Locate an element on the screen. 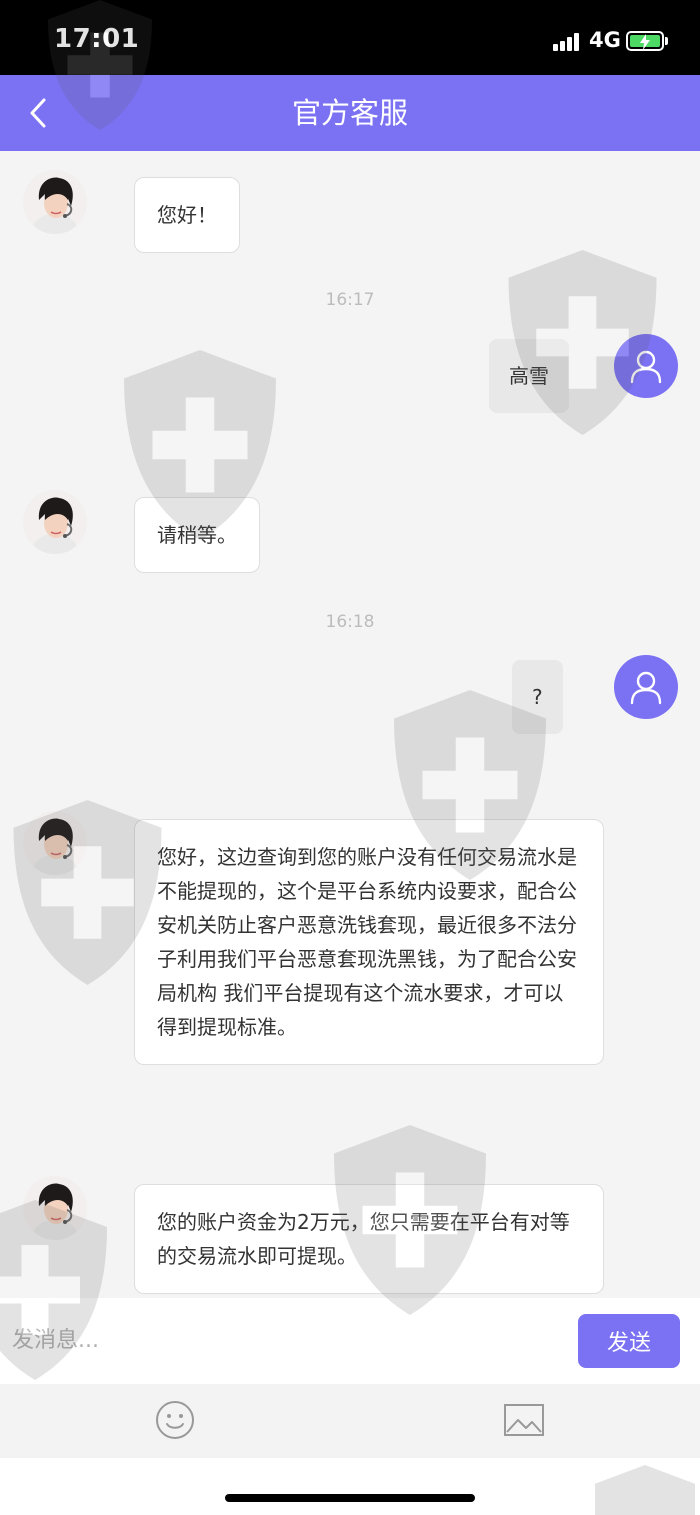  image-icon is located at coordinates (524, 1420).